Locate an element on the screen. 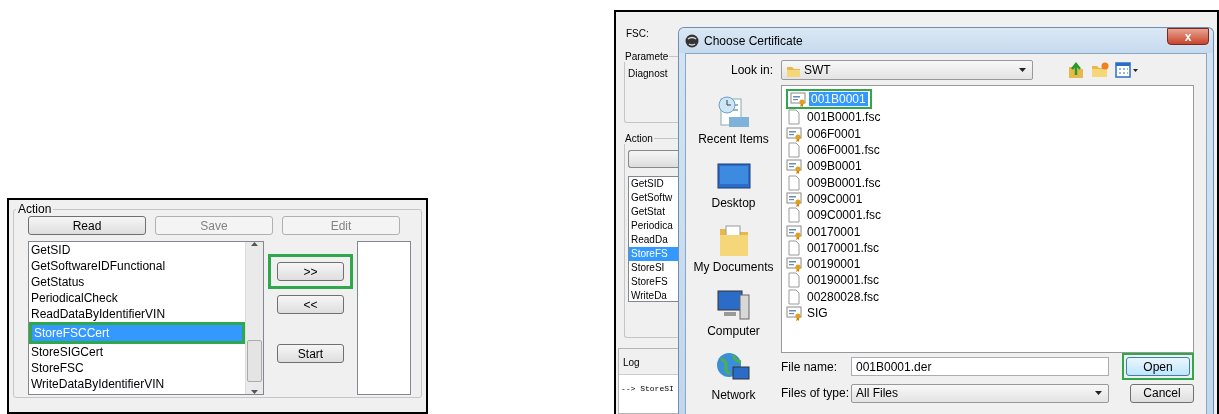  file-name: 00170001 is located at coordinates (834, 231).